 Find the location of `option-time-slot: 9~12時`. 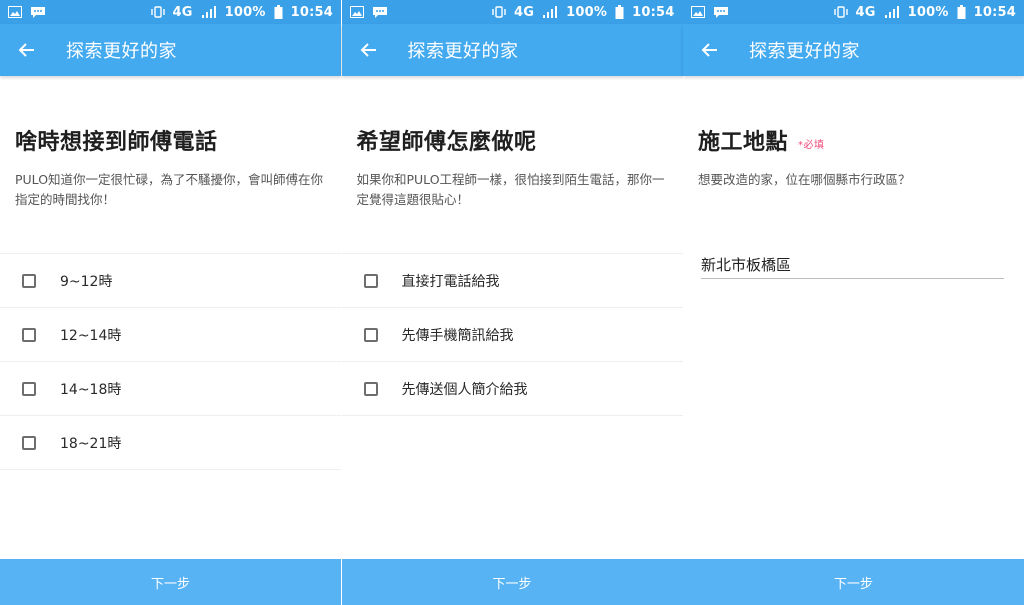

option-time-slot: 9~12時 is located at coordinates (170, 281).